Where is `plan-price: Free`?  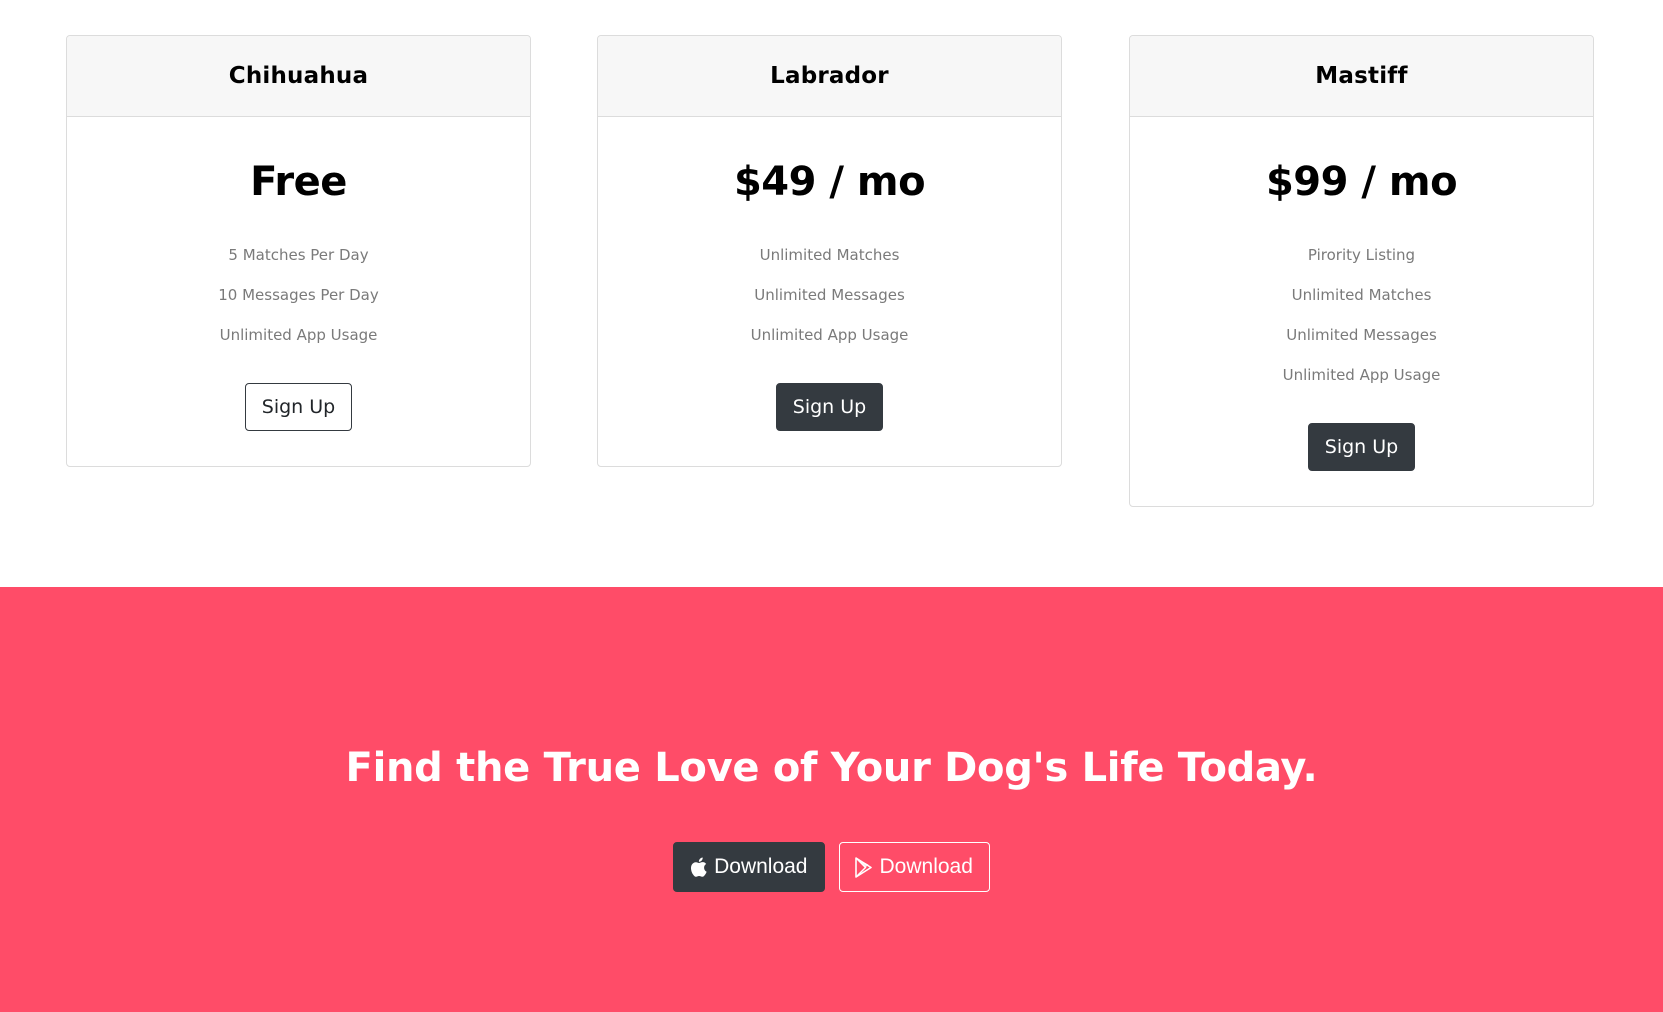
plan-price: Free is located at coordinates (298, 182).